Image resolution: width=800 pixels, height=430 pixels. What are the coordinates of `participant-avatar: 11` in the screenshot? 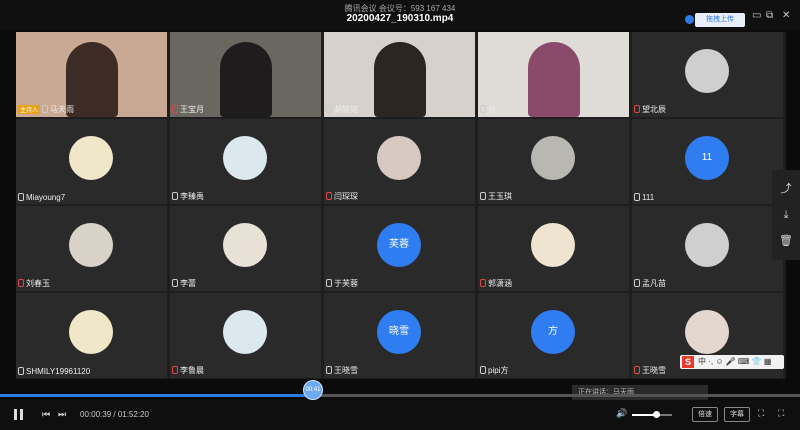 It's located at (707, 158).